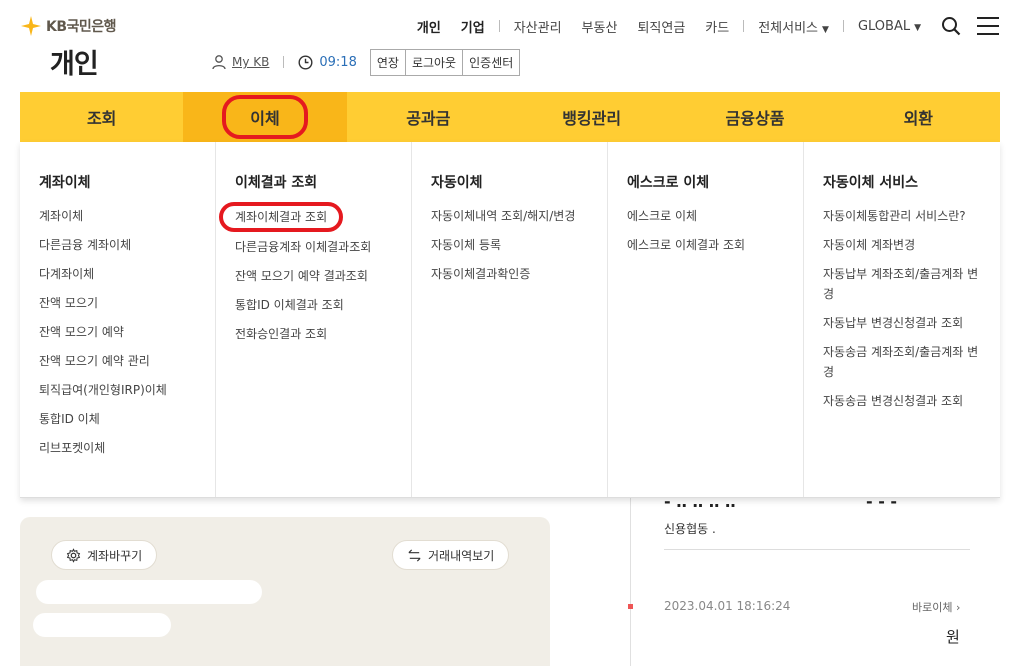 Image resolution: width=1017 pixels, height=666 pixels. What do you see at coordinates (73, 555) in the screenshot?
I see `gear-icon` at bounding box center [73, 555].